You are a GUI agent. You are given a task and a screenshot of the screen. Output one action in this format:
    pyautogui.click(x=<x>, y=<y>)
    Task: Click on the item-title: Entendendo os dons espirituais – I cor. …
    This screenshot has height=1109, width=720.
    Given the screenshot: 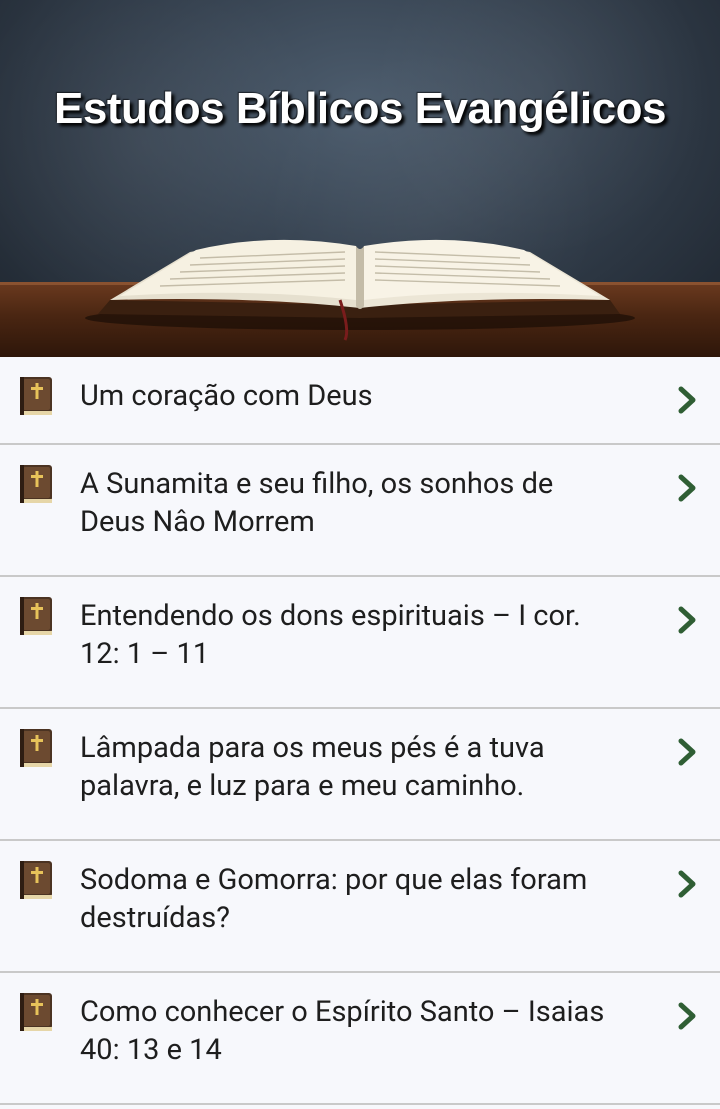 What is the action you would take?
    pyautogui.click(x=330, y=635)
    